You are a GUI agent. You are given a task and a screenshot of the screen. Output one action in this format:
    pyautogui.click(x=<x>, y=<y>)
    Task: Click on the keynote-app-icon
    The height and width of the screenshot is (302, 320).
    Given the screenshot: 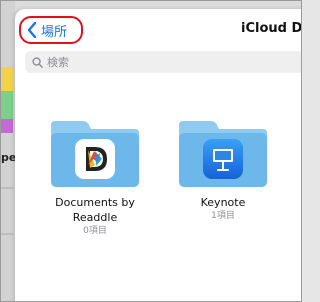 What is the action you would take?
    pyautogui.click(x=223, y=159)
    